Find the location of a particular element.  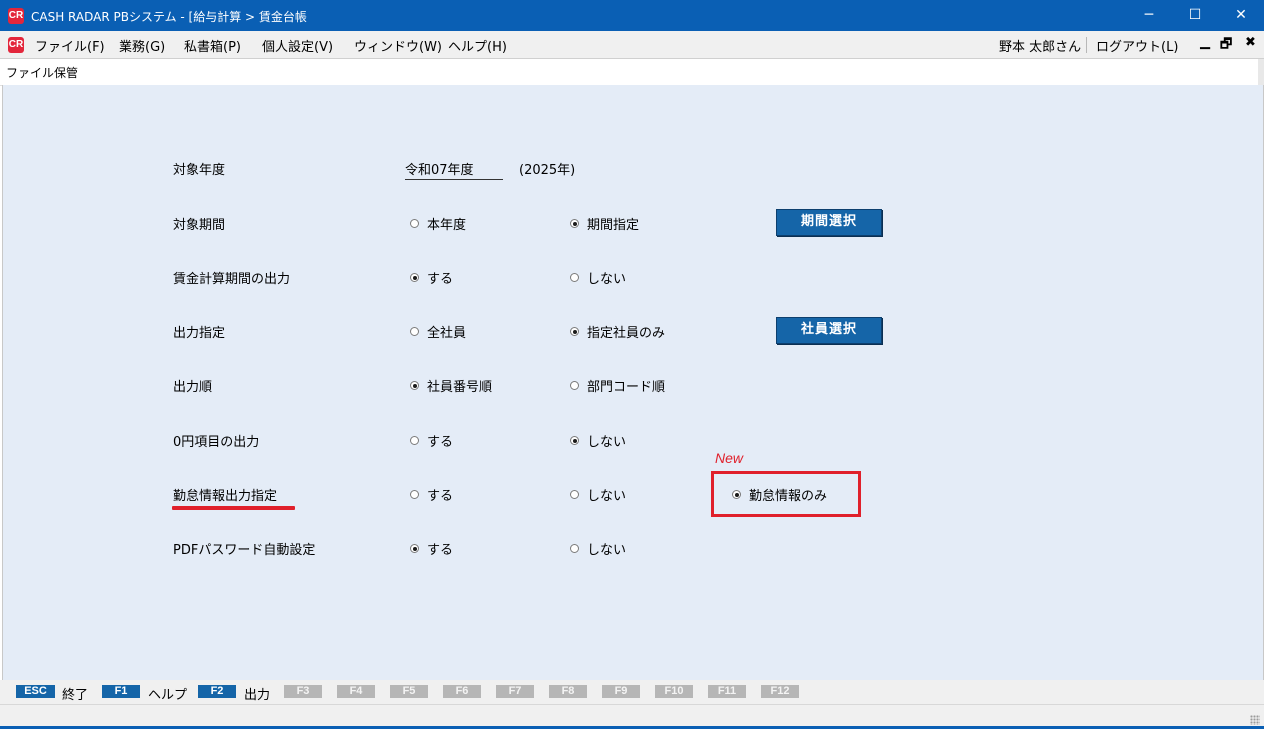

radio-order-employee-number: 社員番号順 is located at coordinates (451, 385).